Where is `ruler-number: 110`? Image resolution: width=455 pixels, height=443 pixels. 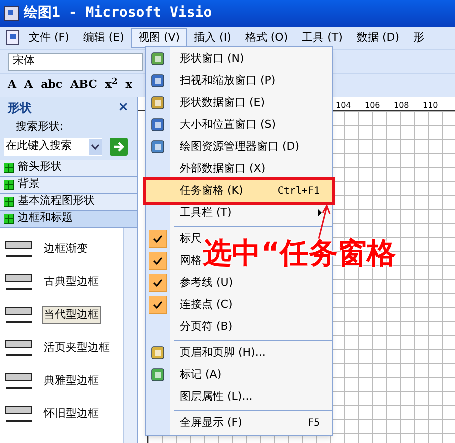
ruler-number: 110 is located at coordinates (430, 106).